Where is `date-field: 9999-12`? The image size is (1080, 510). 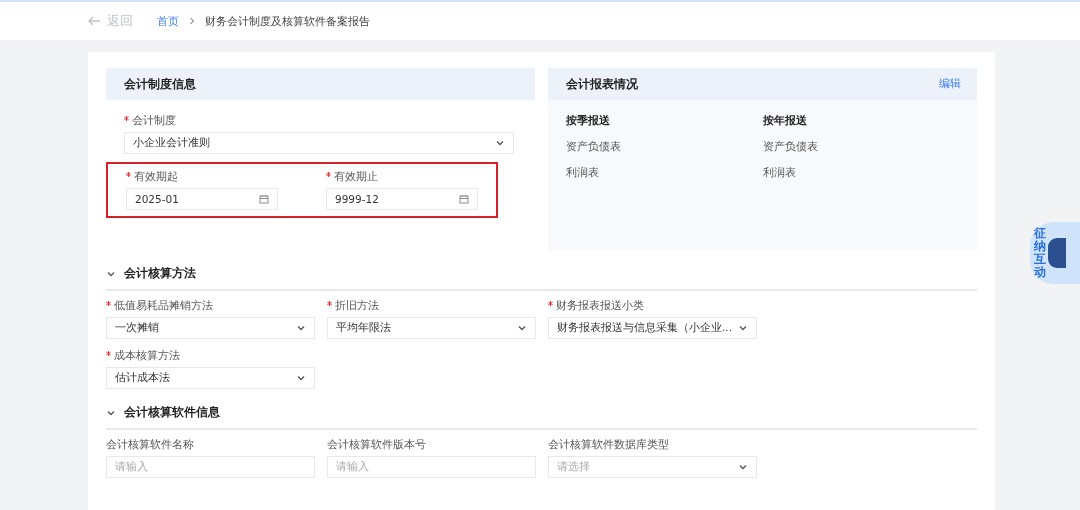 date-field: 9999-12 is located at coordinates (402, 199).